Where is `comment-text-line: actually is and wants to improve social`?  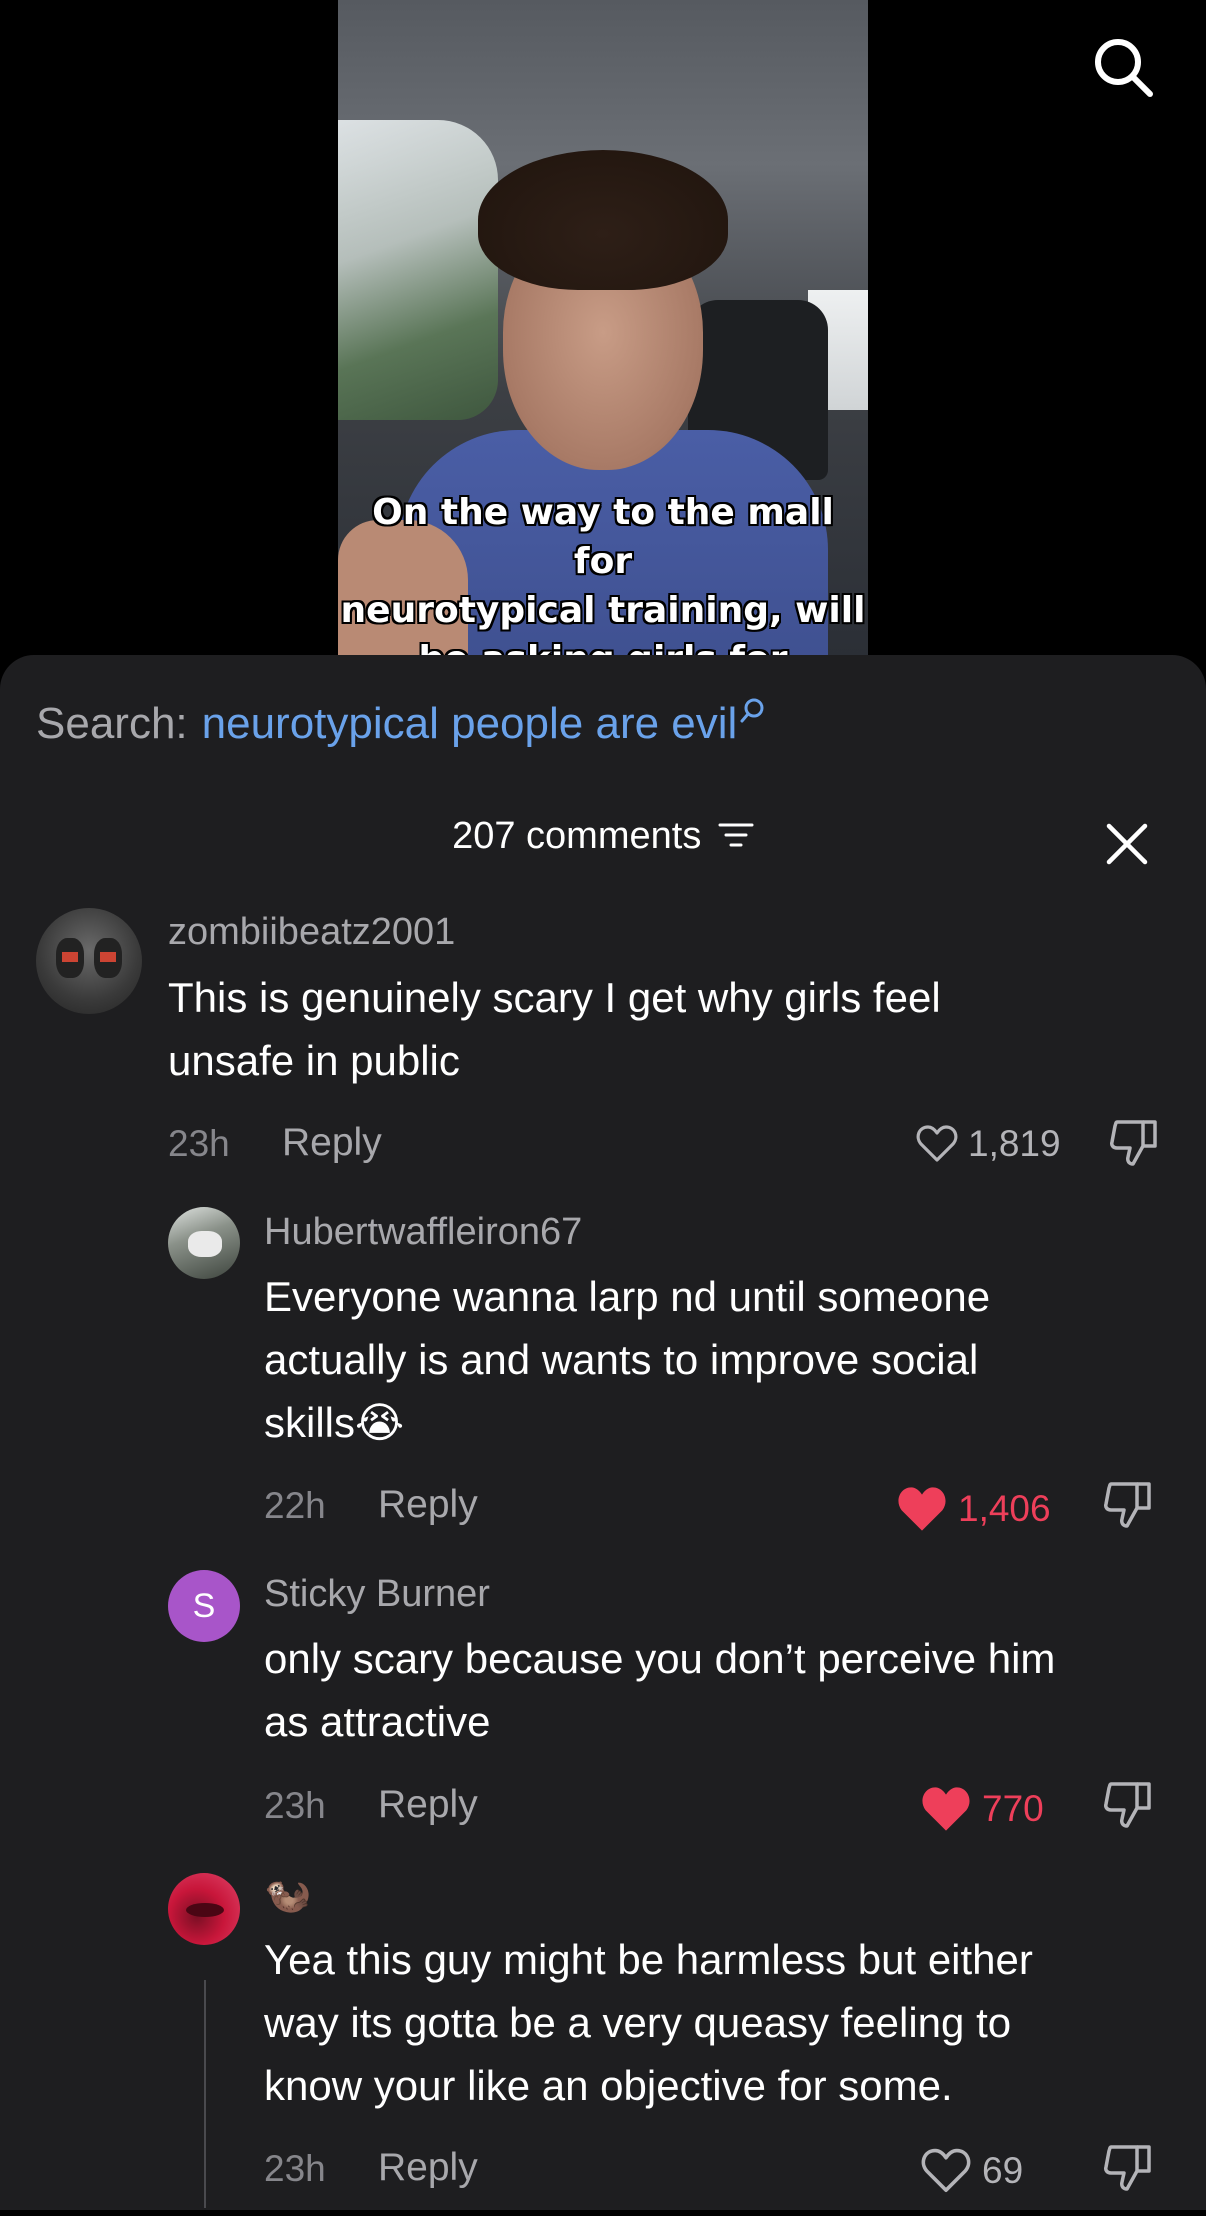
comment-text-line: actually is and wants to improve social is located at coordinates (621, 1359).